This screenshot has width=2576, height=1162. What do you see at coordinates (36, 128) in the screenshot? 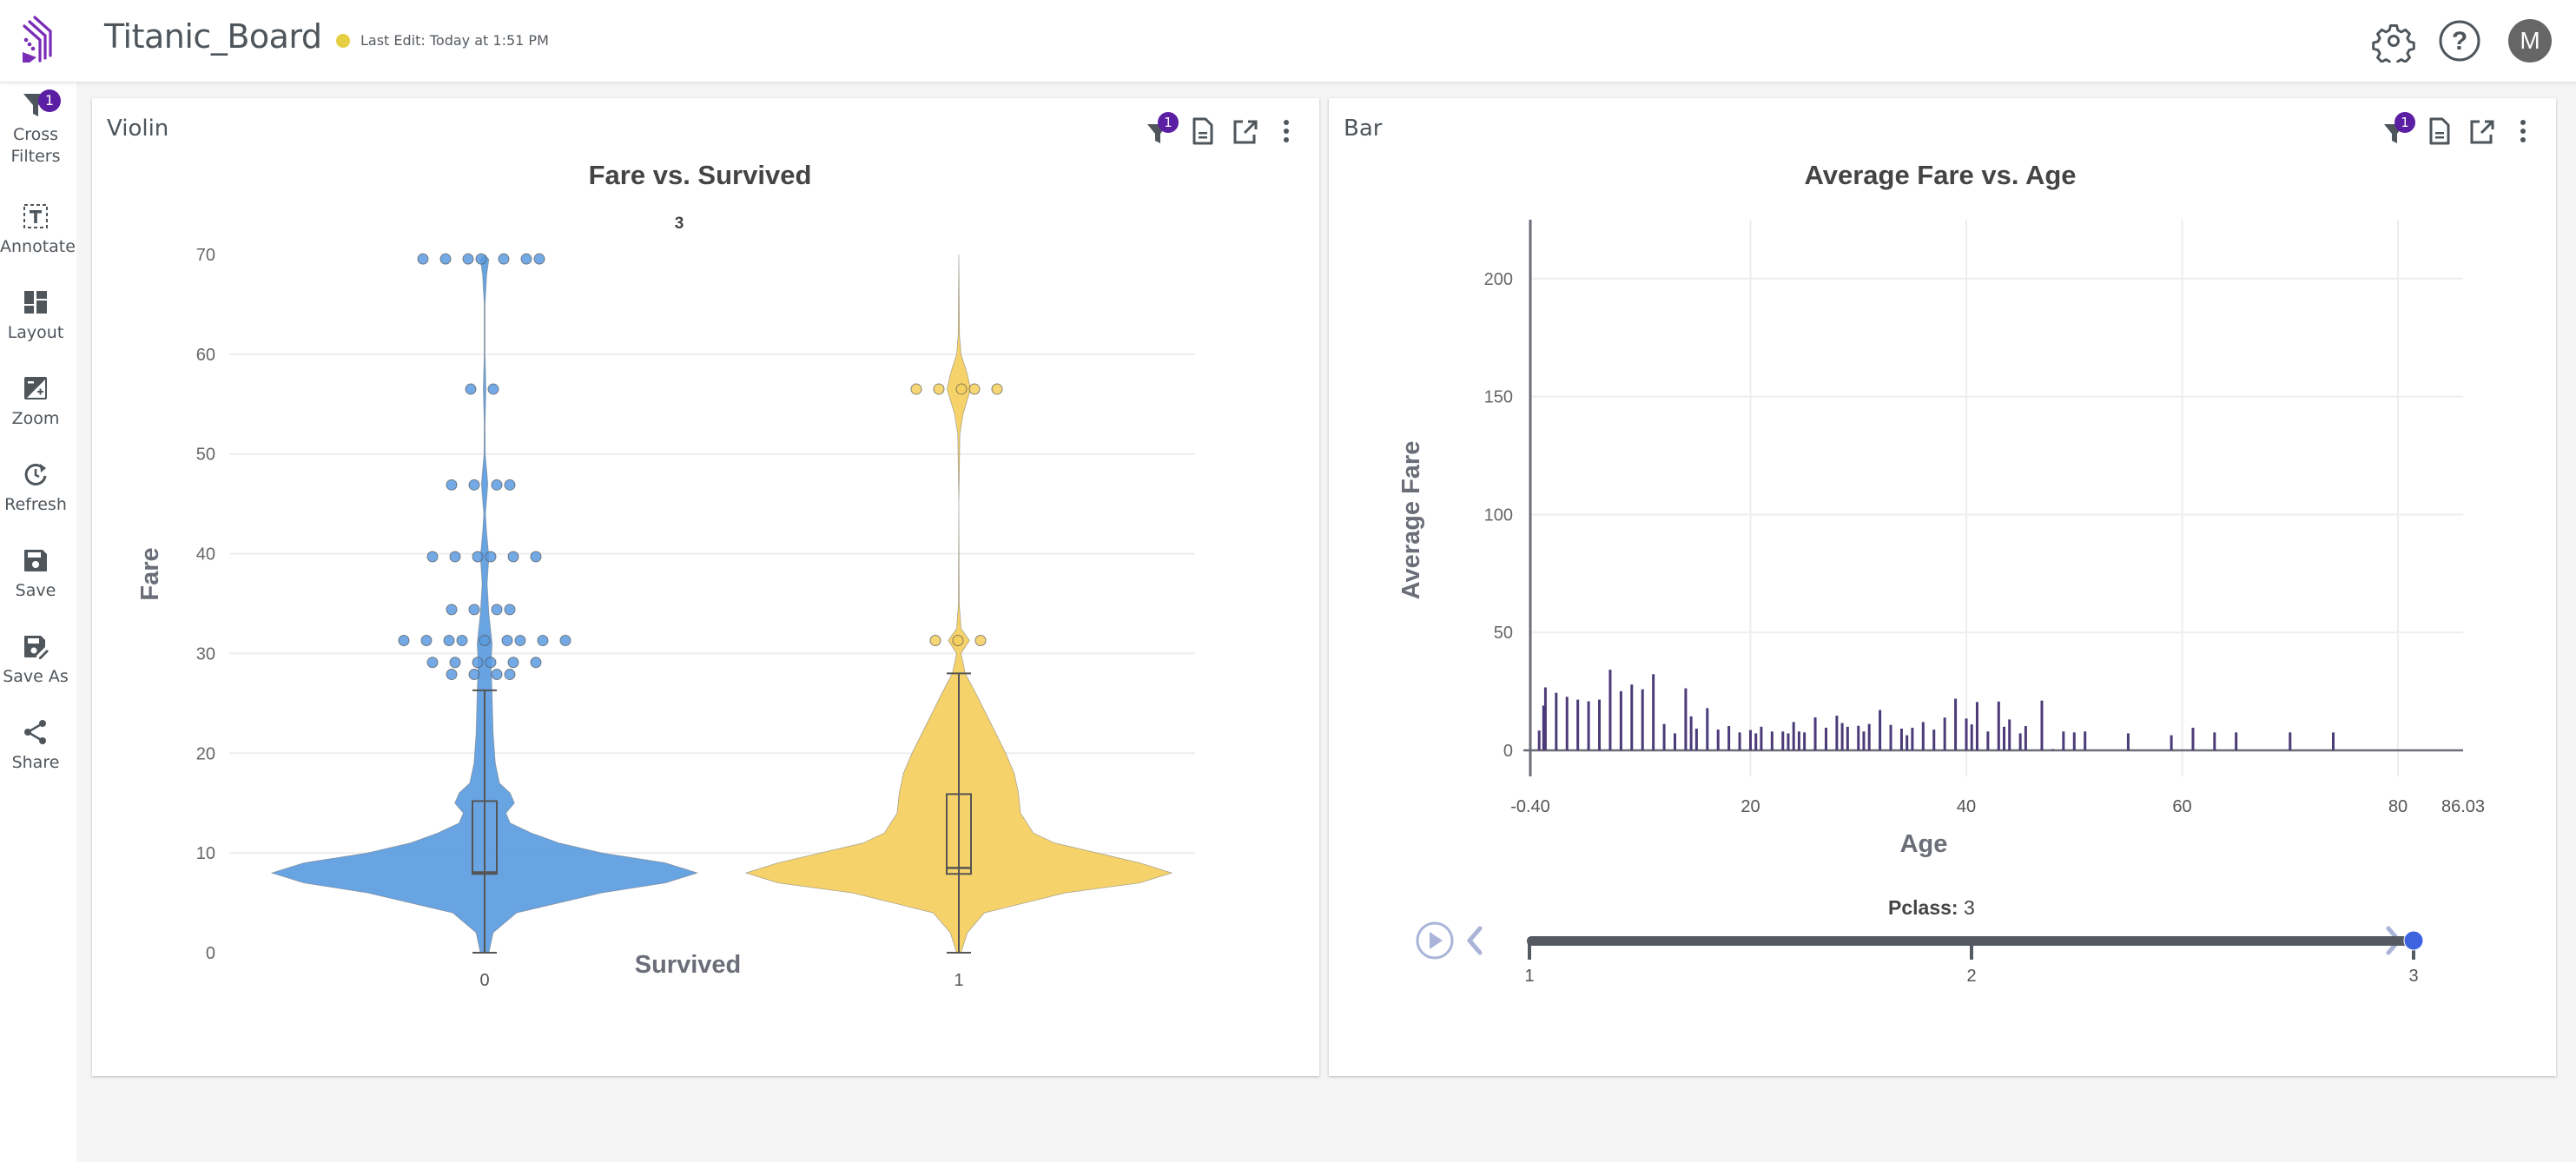
I see `sidebar-item-cross-filters: 1 Cross Filters` at bounding box center [36, 128].